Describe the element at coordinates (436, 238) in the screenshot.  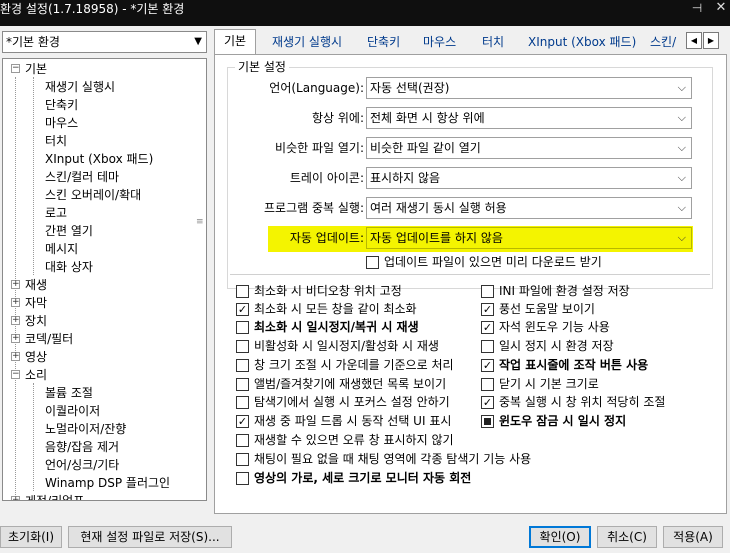
I see `auto-update-select-value: 자동 업데이트를 하지 않음` at that location.